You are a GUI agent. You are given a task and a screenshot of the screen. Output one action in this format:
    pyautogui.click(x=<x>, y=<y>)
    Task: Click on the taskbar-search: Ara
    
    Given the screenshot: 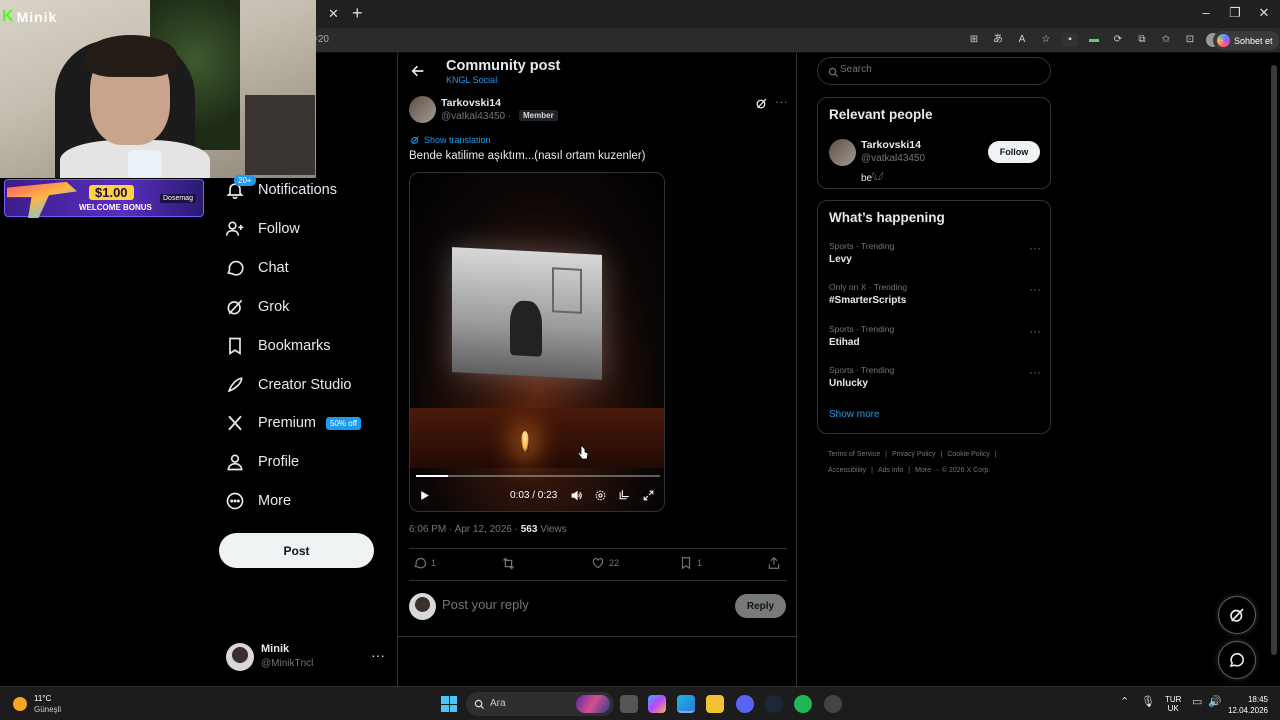 What is the action you would take?
    pyautogui.click(x=540, y=704)
    